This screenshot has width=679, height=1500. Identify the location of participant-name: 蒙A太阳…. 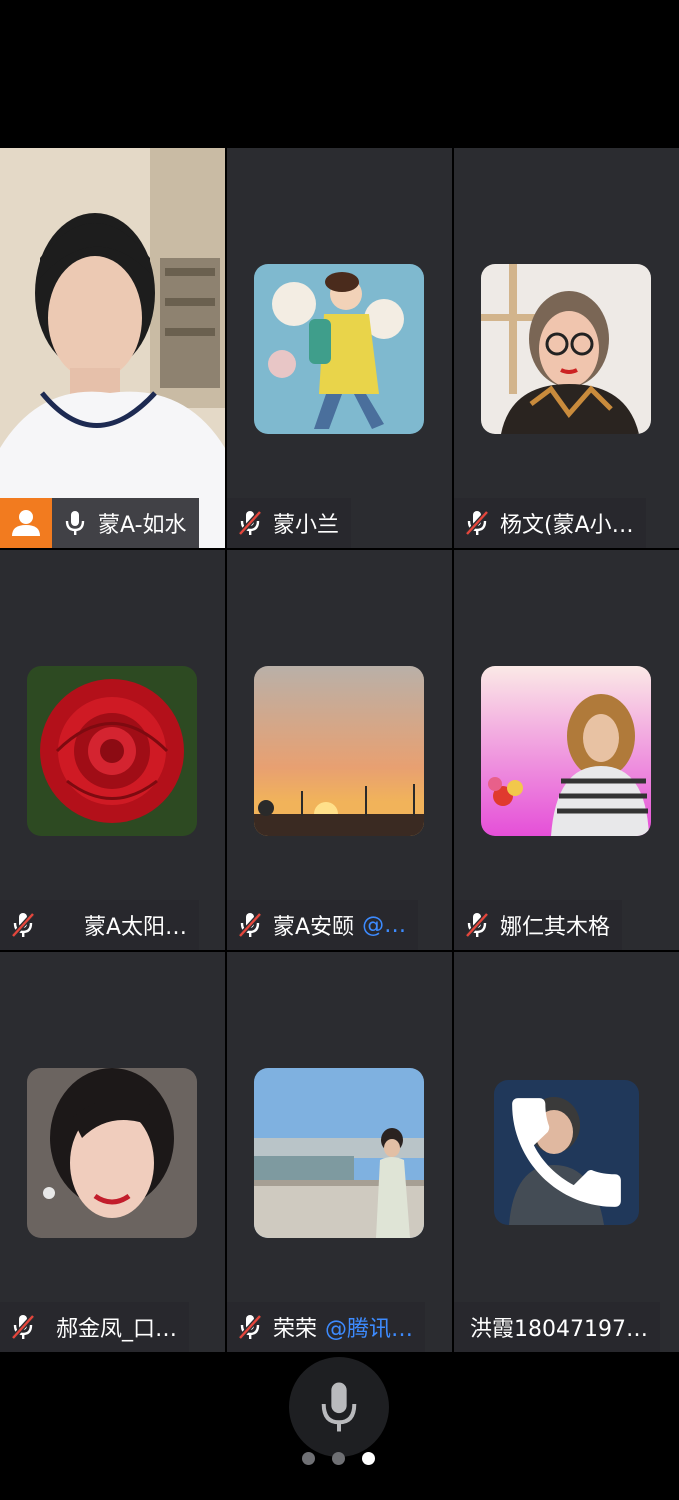
(136, 927).